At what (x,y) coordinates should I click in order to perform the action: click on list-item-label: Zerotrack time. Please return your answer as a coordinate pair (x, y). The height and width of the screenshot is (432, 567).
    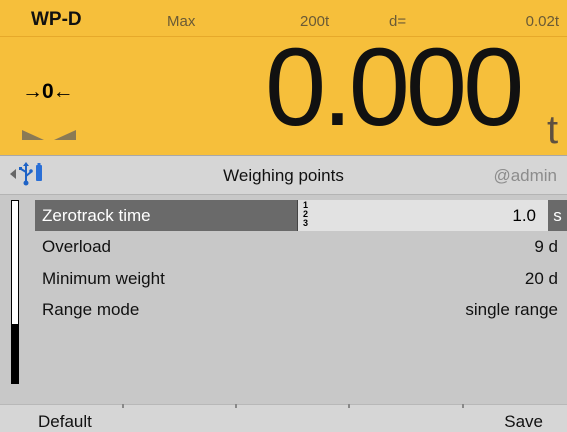
    Looking at the image, I should click on (96, 215).